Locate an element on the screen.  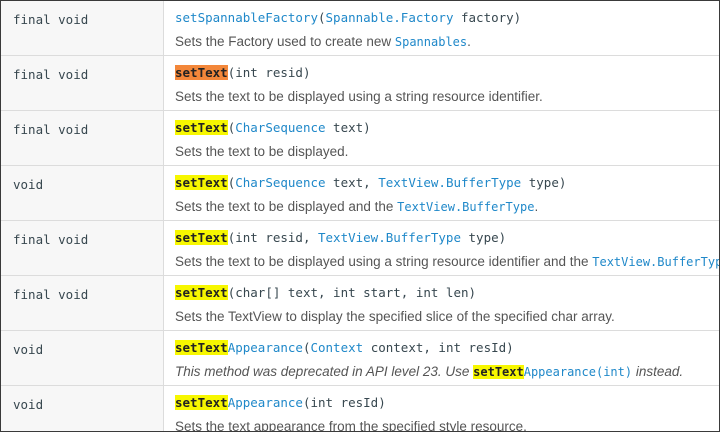
api-link: Spannables is located at coordinates (431, 42).